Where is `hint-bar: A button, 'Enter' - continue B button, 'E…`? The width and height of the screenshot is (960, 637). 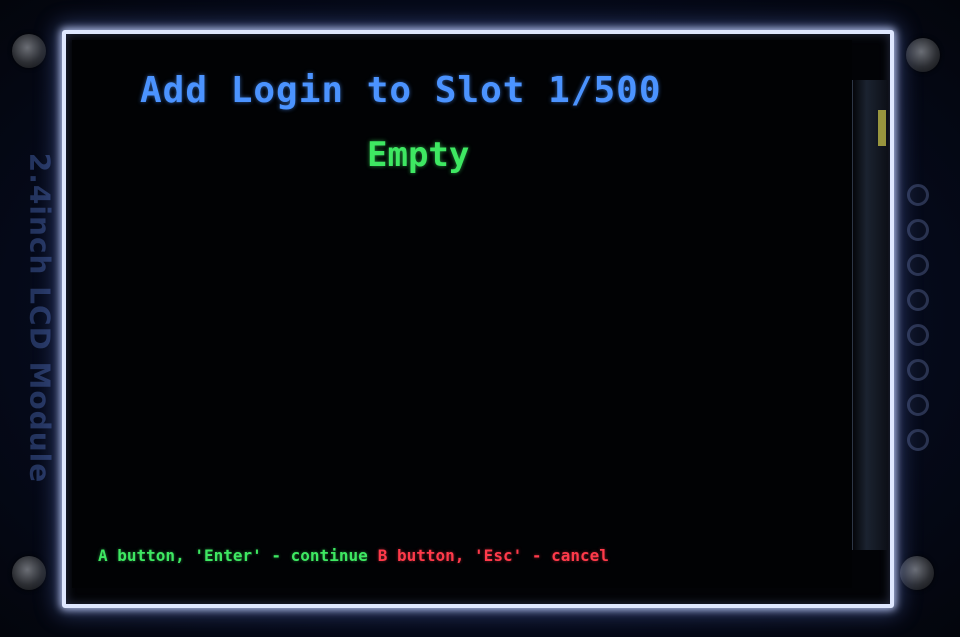 hint-bar: A button, 'Enter' - continue B button, 'E… is located at coordinates (353, 555).